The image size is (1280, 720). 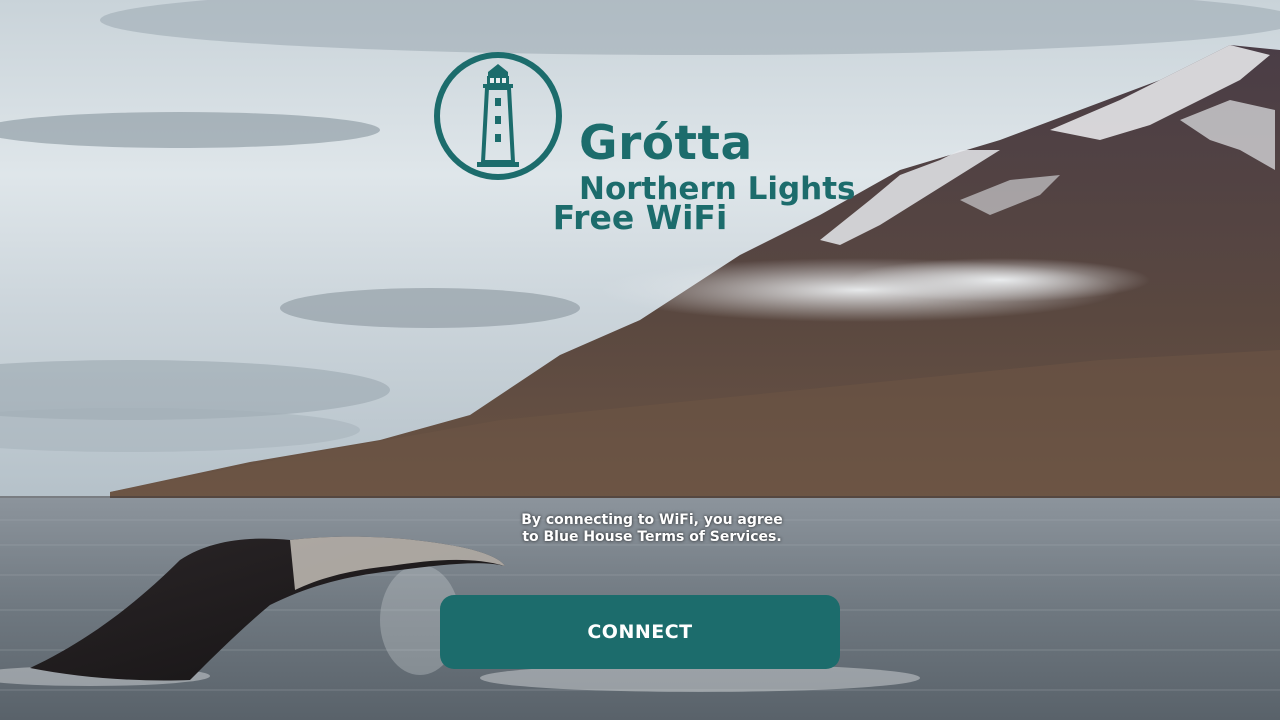 What do you see at coordinates (666, 143) in the screenshot?
I see `brand-name: Grótta` at bounding box center [666, 143].